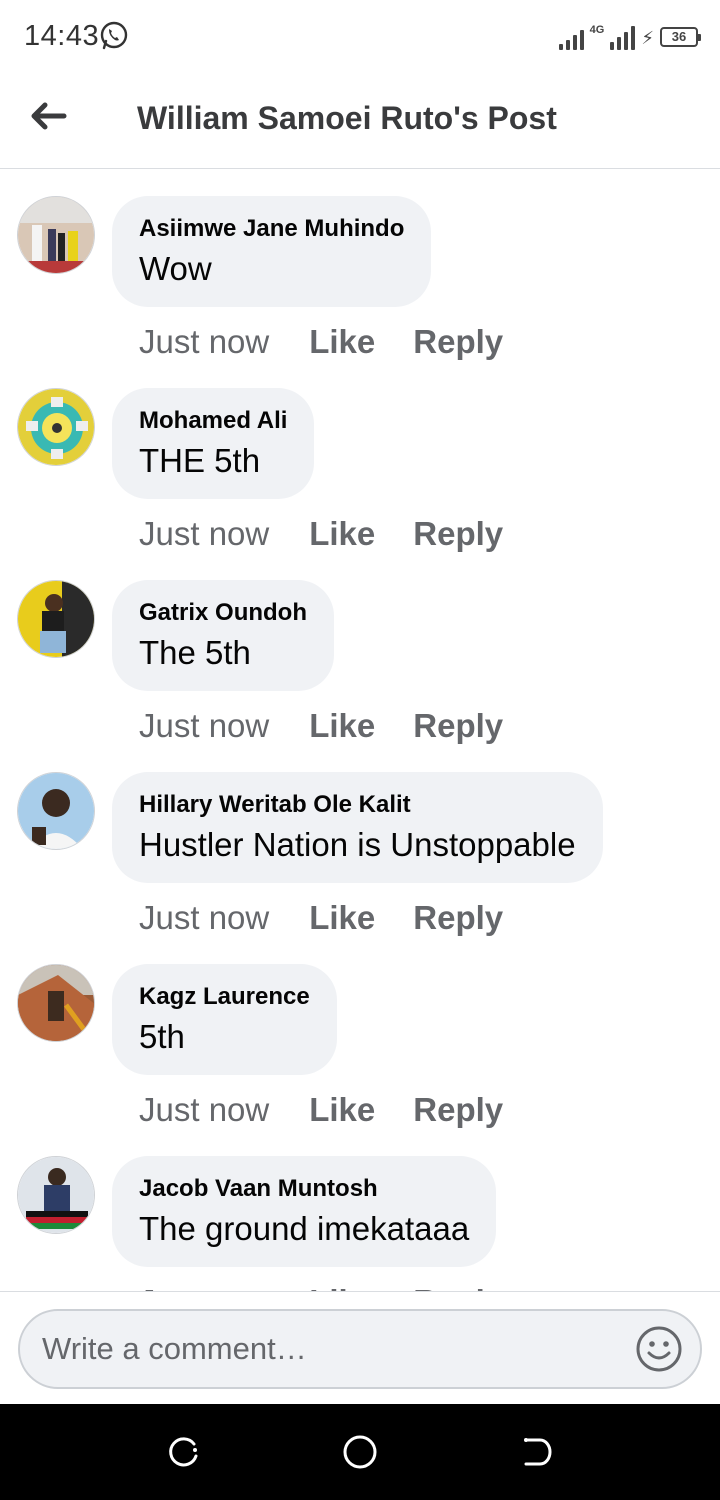 This screenshot has height=1500, width=720. I want to click on battery-level: 36, so click(679, 36).